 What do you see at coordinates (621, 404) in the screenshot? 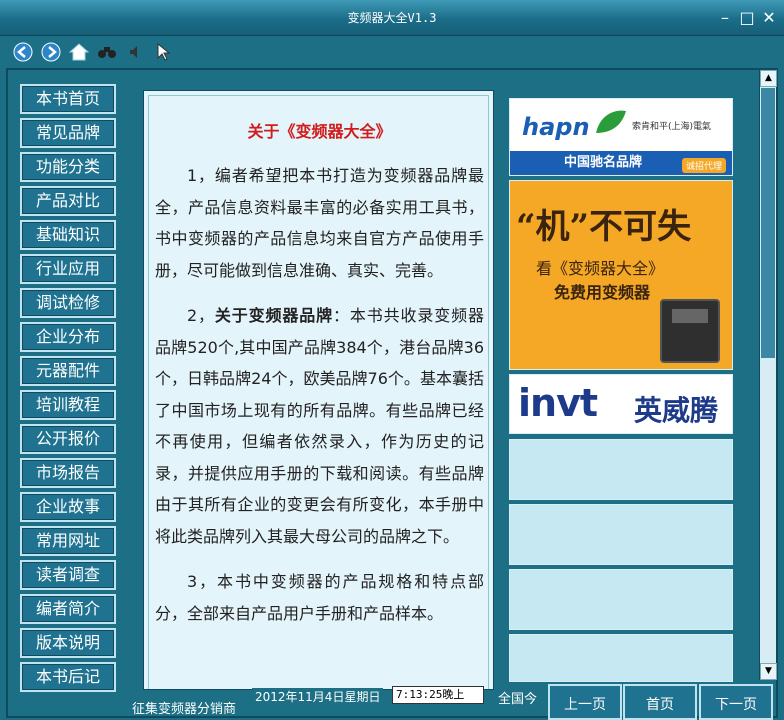
I see `ad-invt: invt 英威腾` at bounding box center [621, 404].